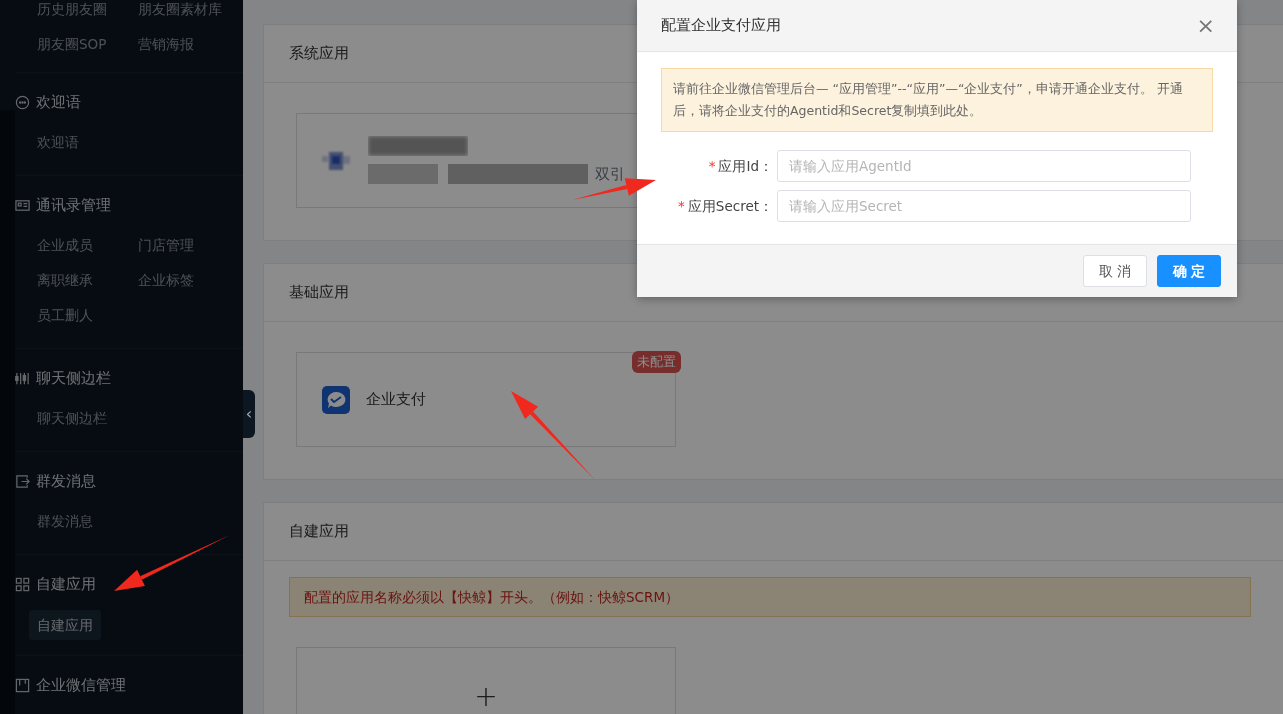 This screenshot has width=1283, height=714. Describe the element at coordinates (66, 481) in the screenshot. I see `sidebar-group-title: 群发消息` at that location.